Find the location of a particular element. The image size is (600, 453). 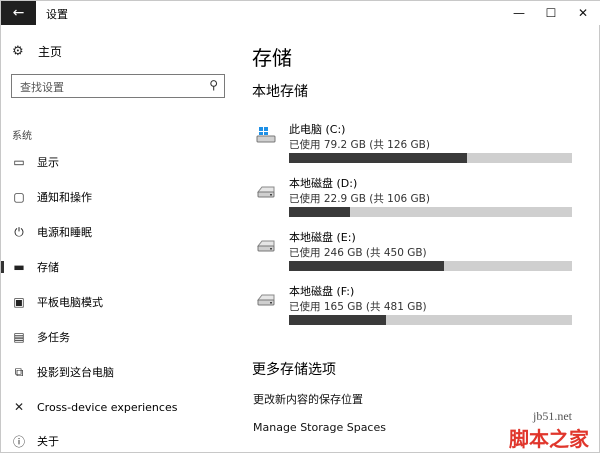

info-icon: ⓘ is located at coordinates (18, 441).